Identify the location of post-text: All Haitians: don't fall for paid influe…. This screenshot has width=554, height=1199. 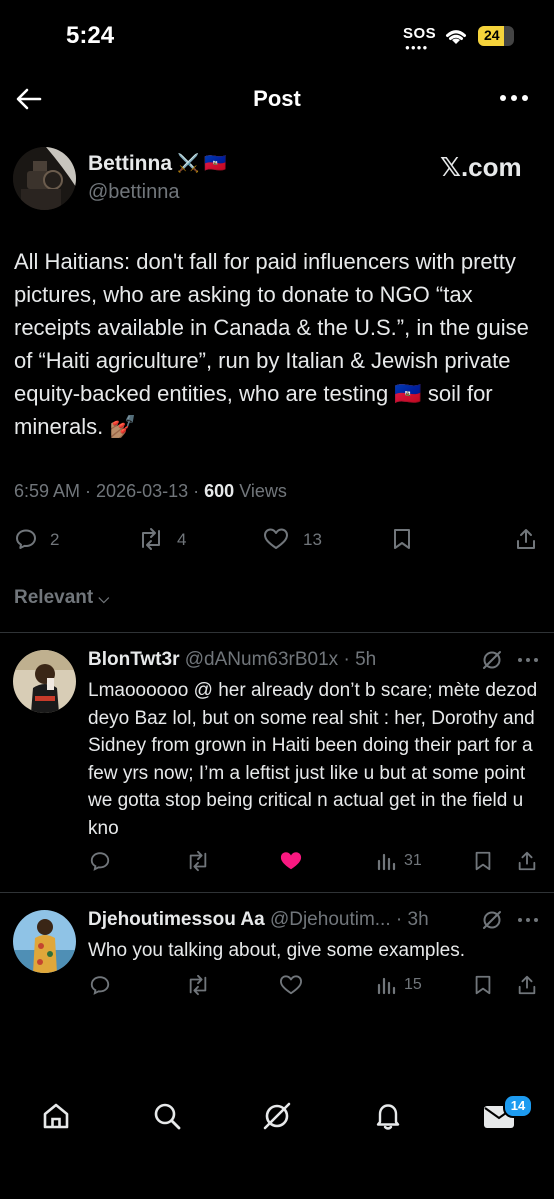
(271, 344).